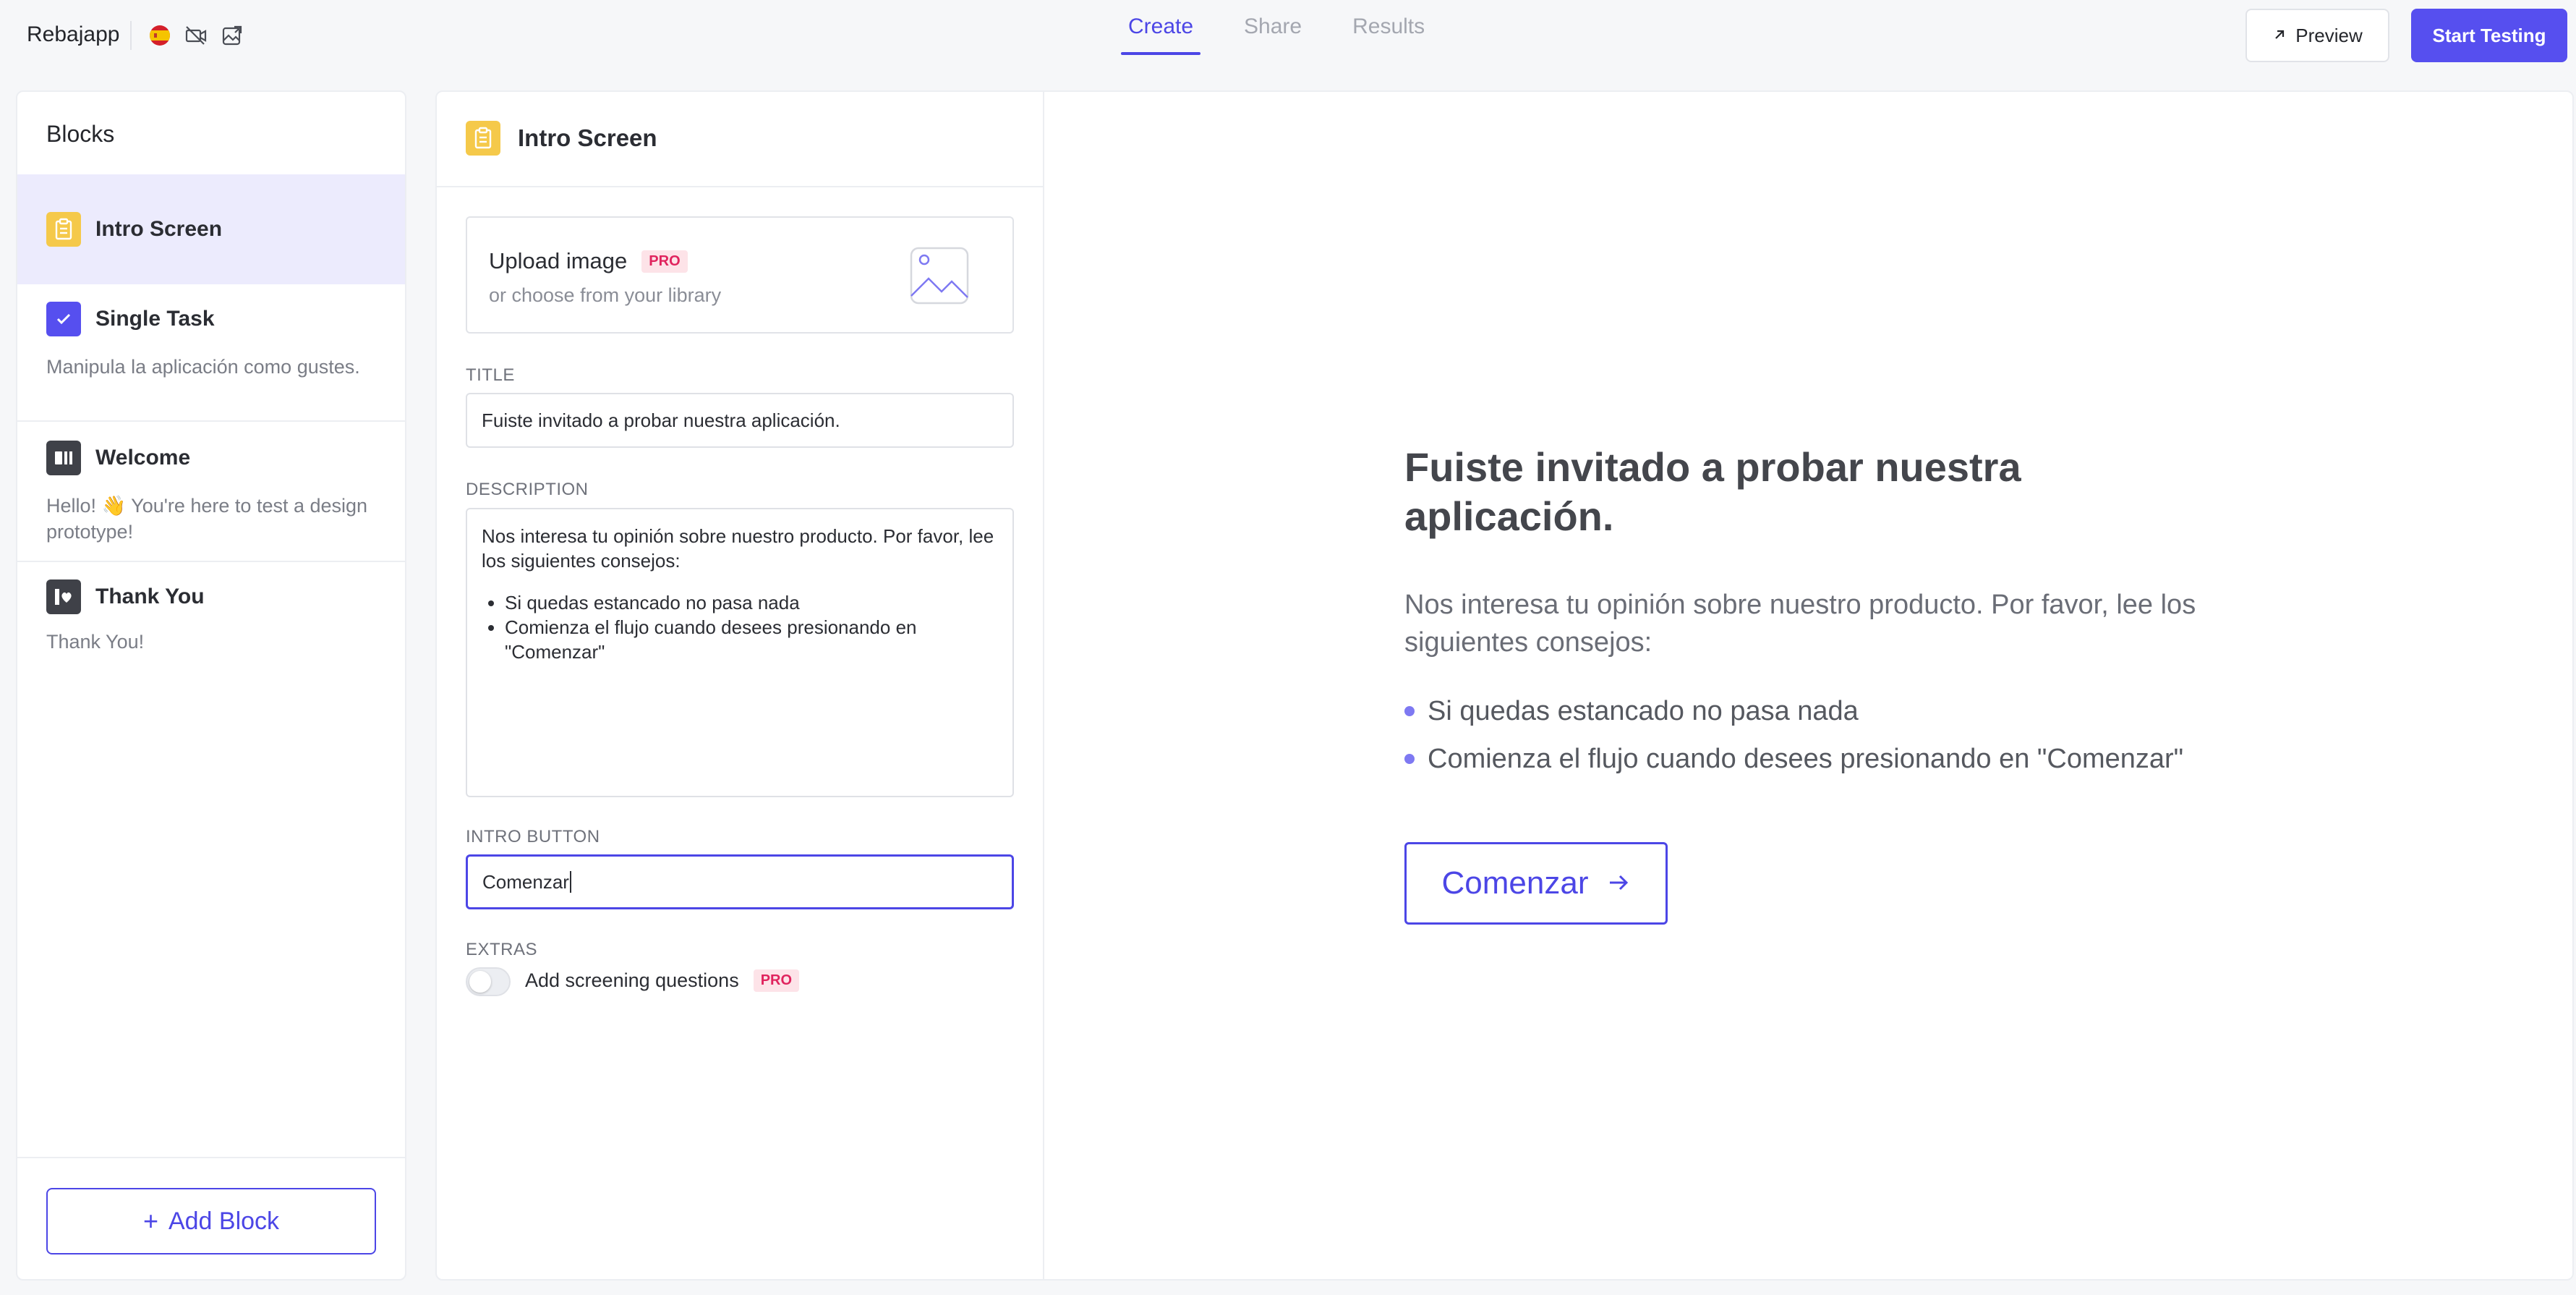 This screenshot has height=1295, width=2576. I want to click on welcome-icon, so click(63, 458).